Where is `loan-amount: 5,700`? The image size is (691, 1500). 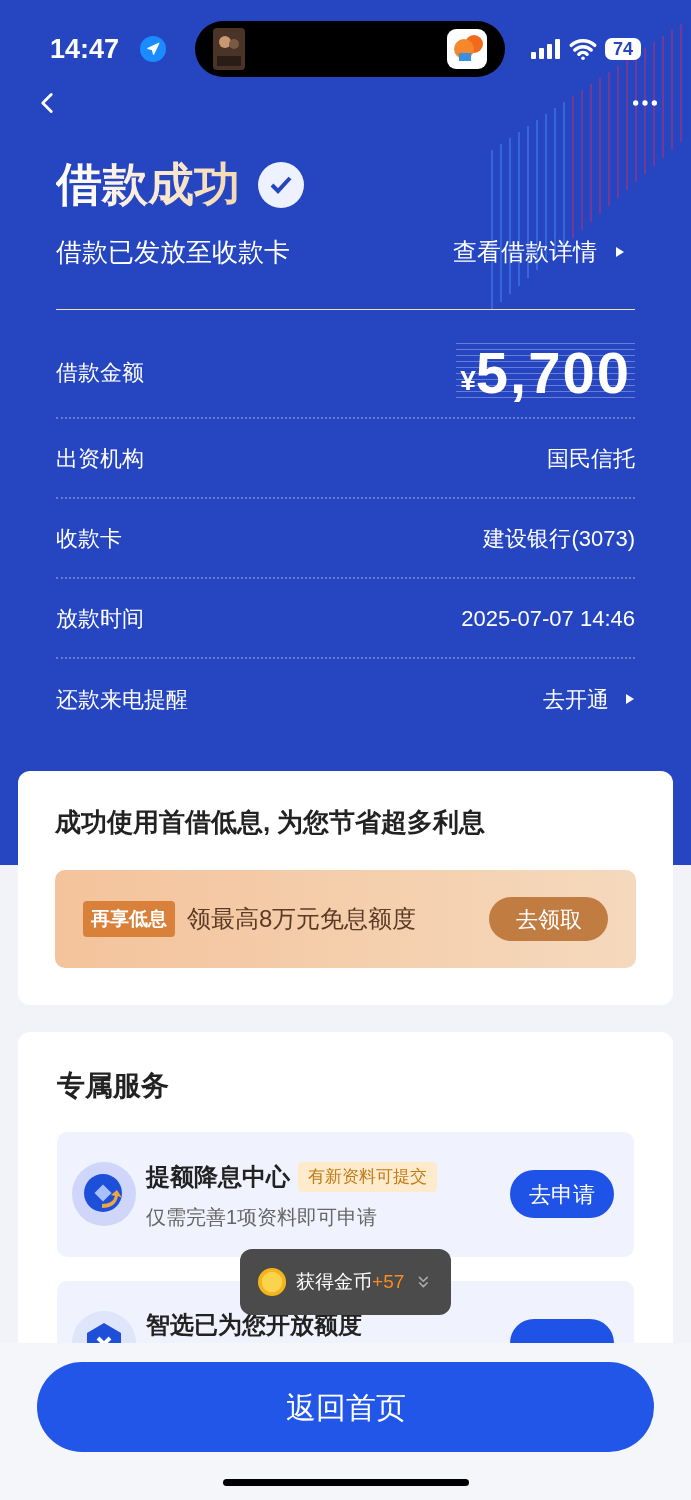
loan-amount: 5,700 is located at coordinates (553, 372).